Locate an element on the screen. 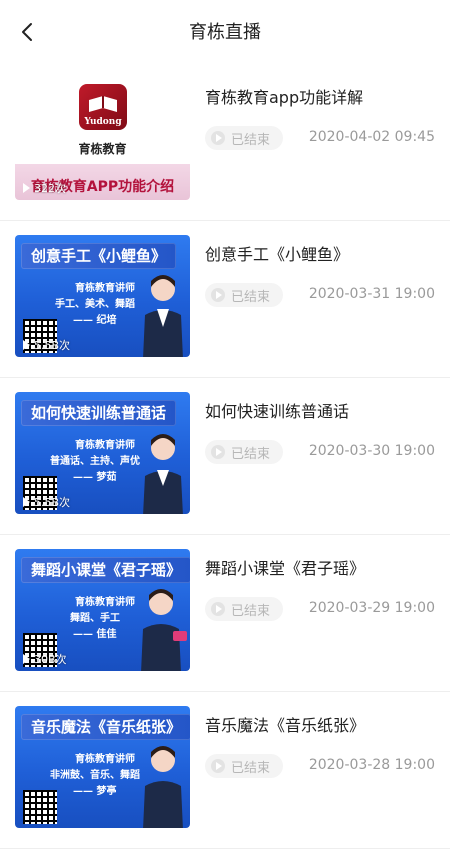 The width and height of the screenshot is (450, 849). logo-mark: Yudong is located at coordinates (103, 107).